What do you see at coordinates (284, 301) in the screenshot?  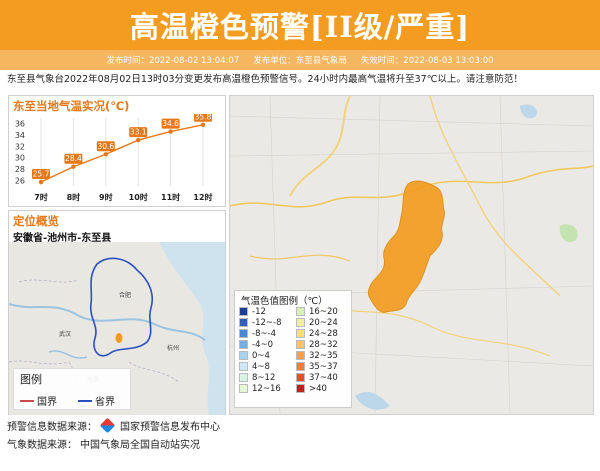 I see `temperature-legend-title: 气温色值图例（℃）` at bounding box center [284, 301].